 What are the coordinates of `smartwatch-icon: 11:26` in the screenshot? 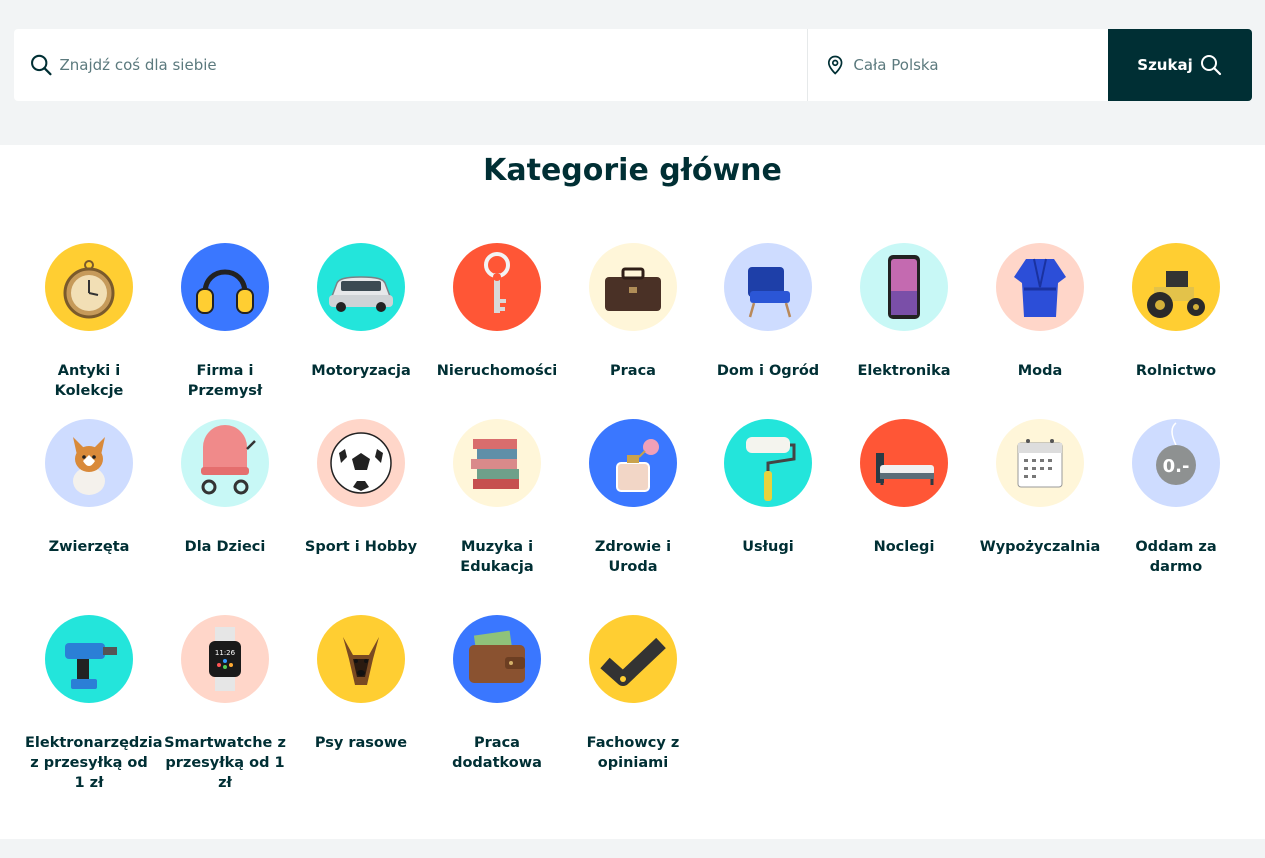 It's located at (225, 659).